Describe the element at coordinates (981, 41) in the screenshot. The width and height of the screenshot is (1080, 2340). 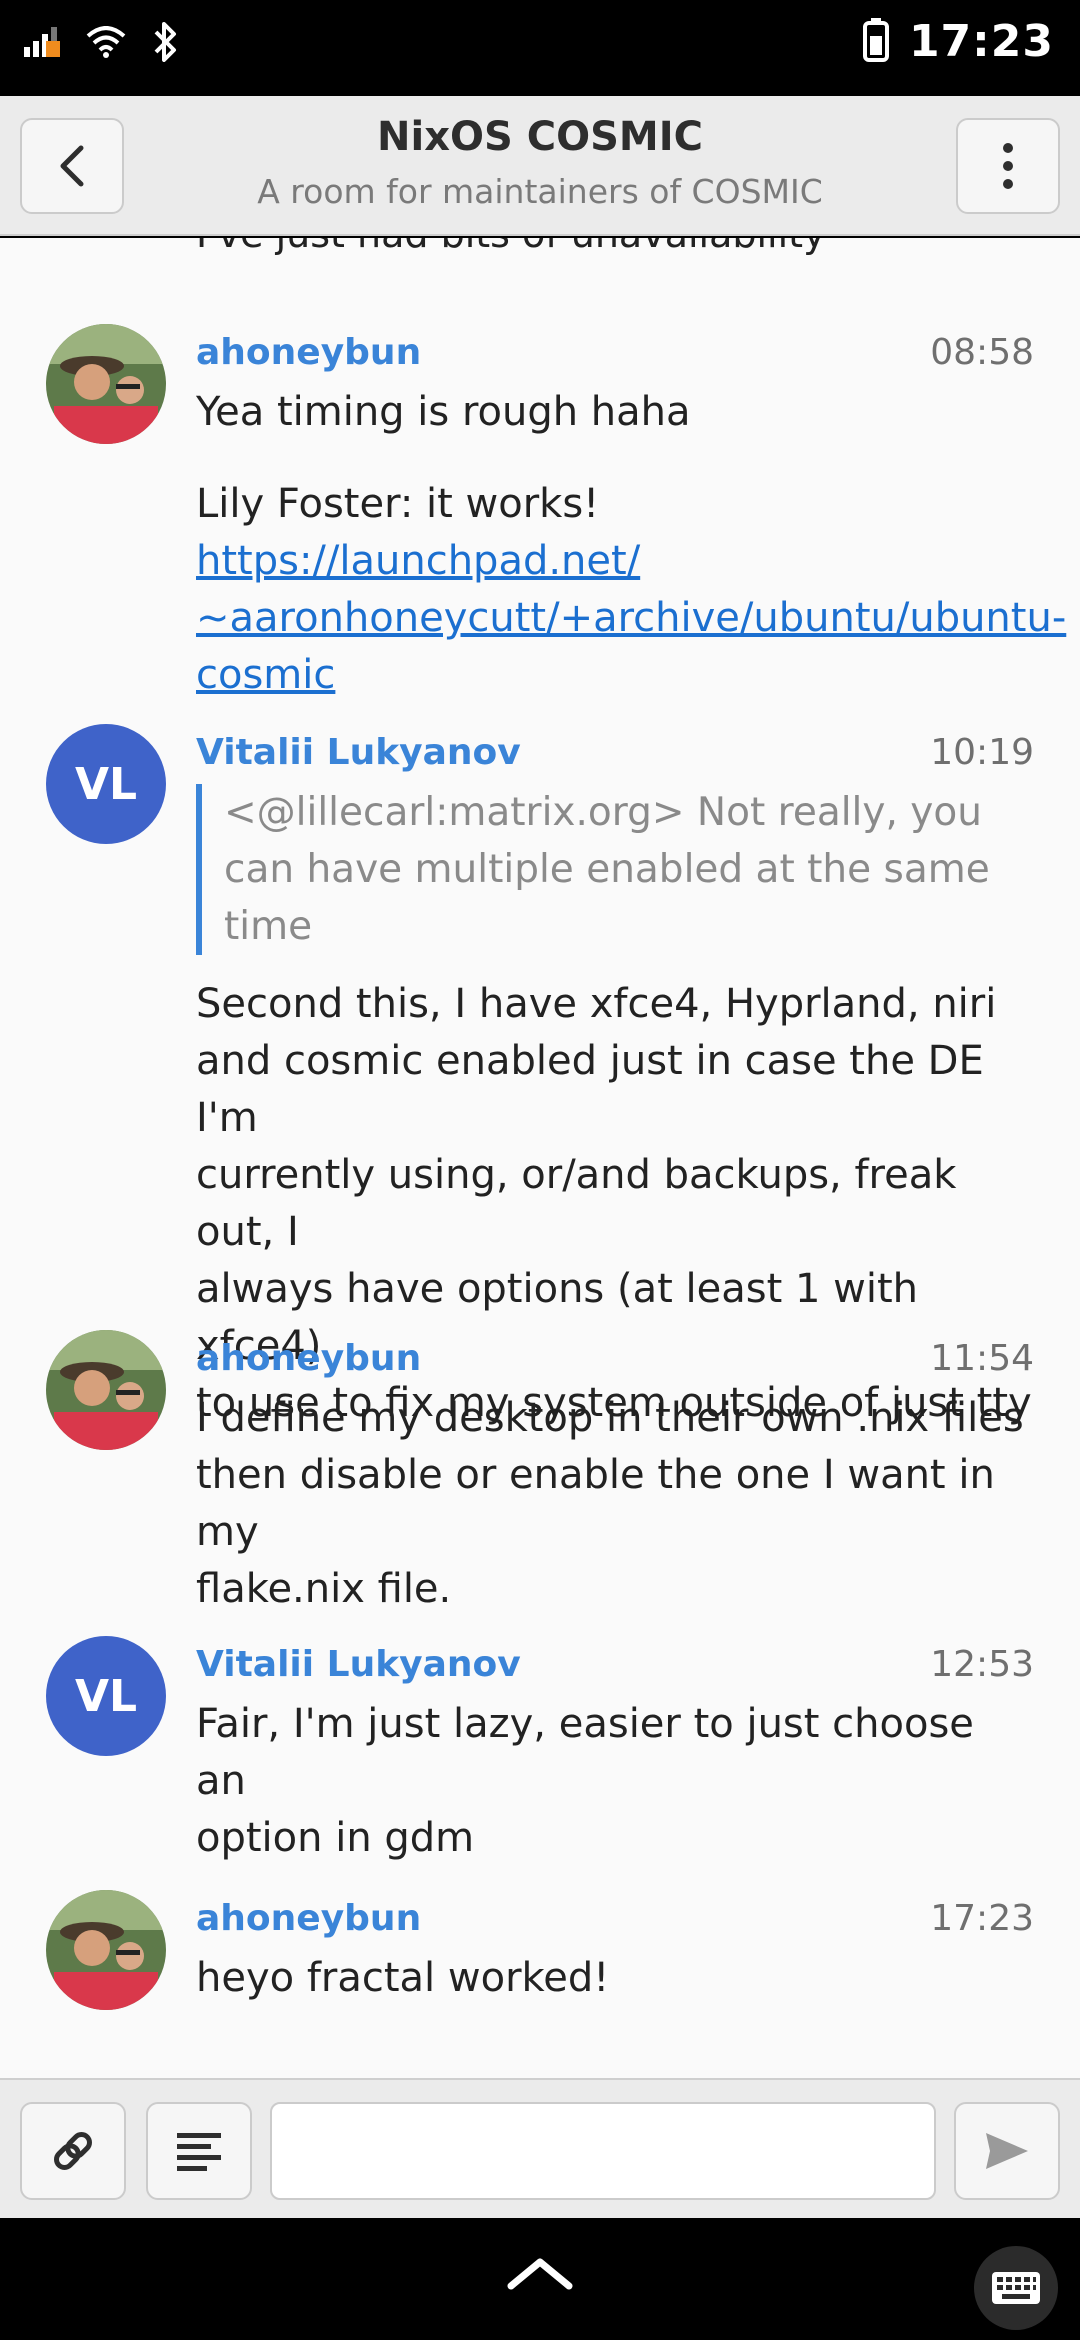
I see `clock: 17:23` at that location.